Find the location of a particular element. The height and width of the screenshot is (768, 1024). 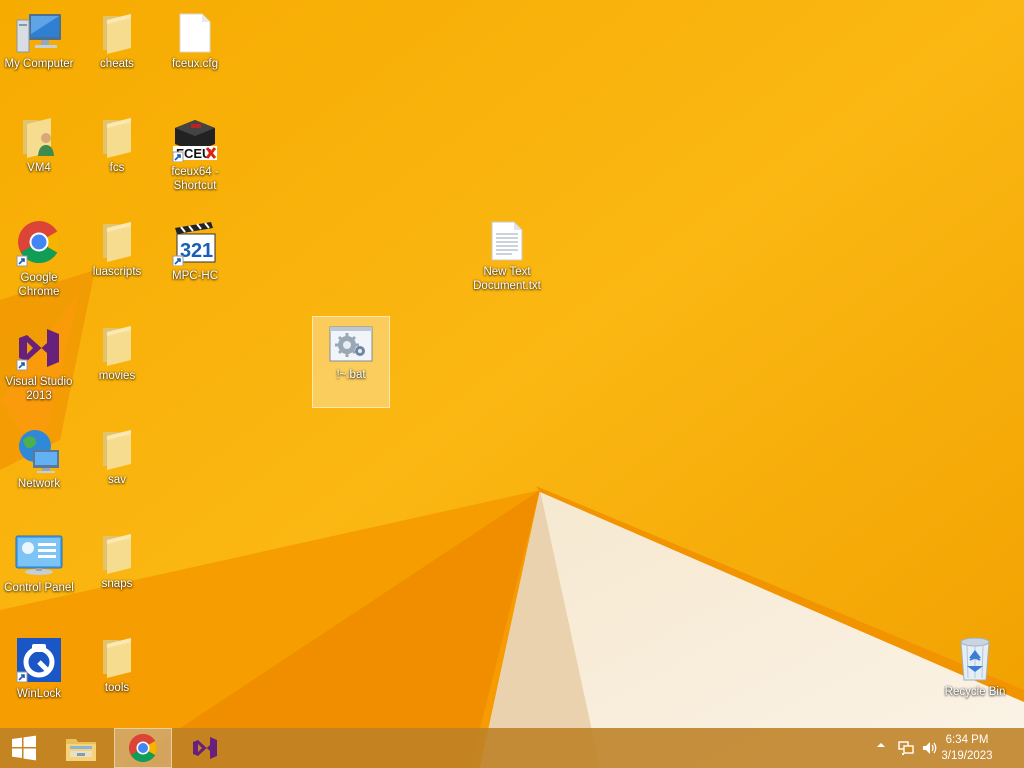

desktop-icon-my-computer: My Computer is located at coordinates (39, 50).